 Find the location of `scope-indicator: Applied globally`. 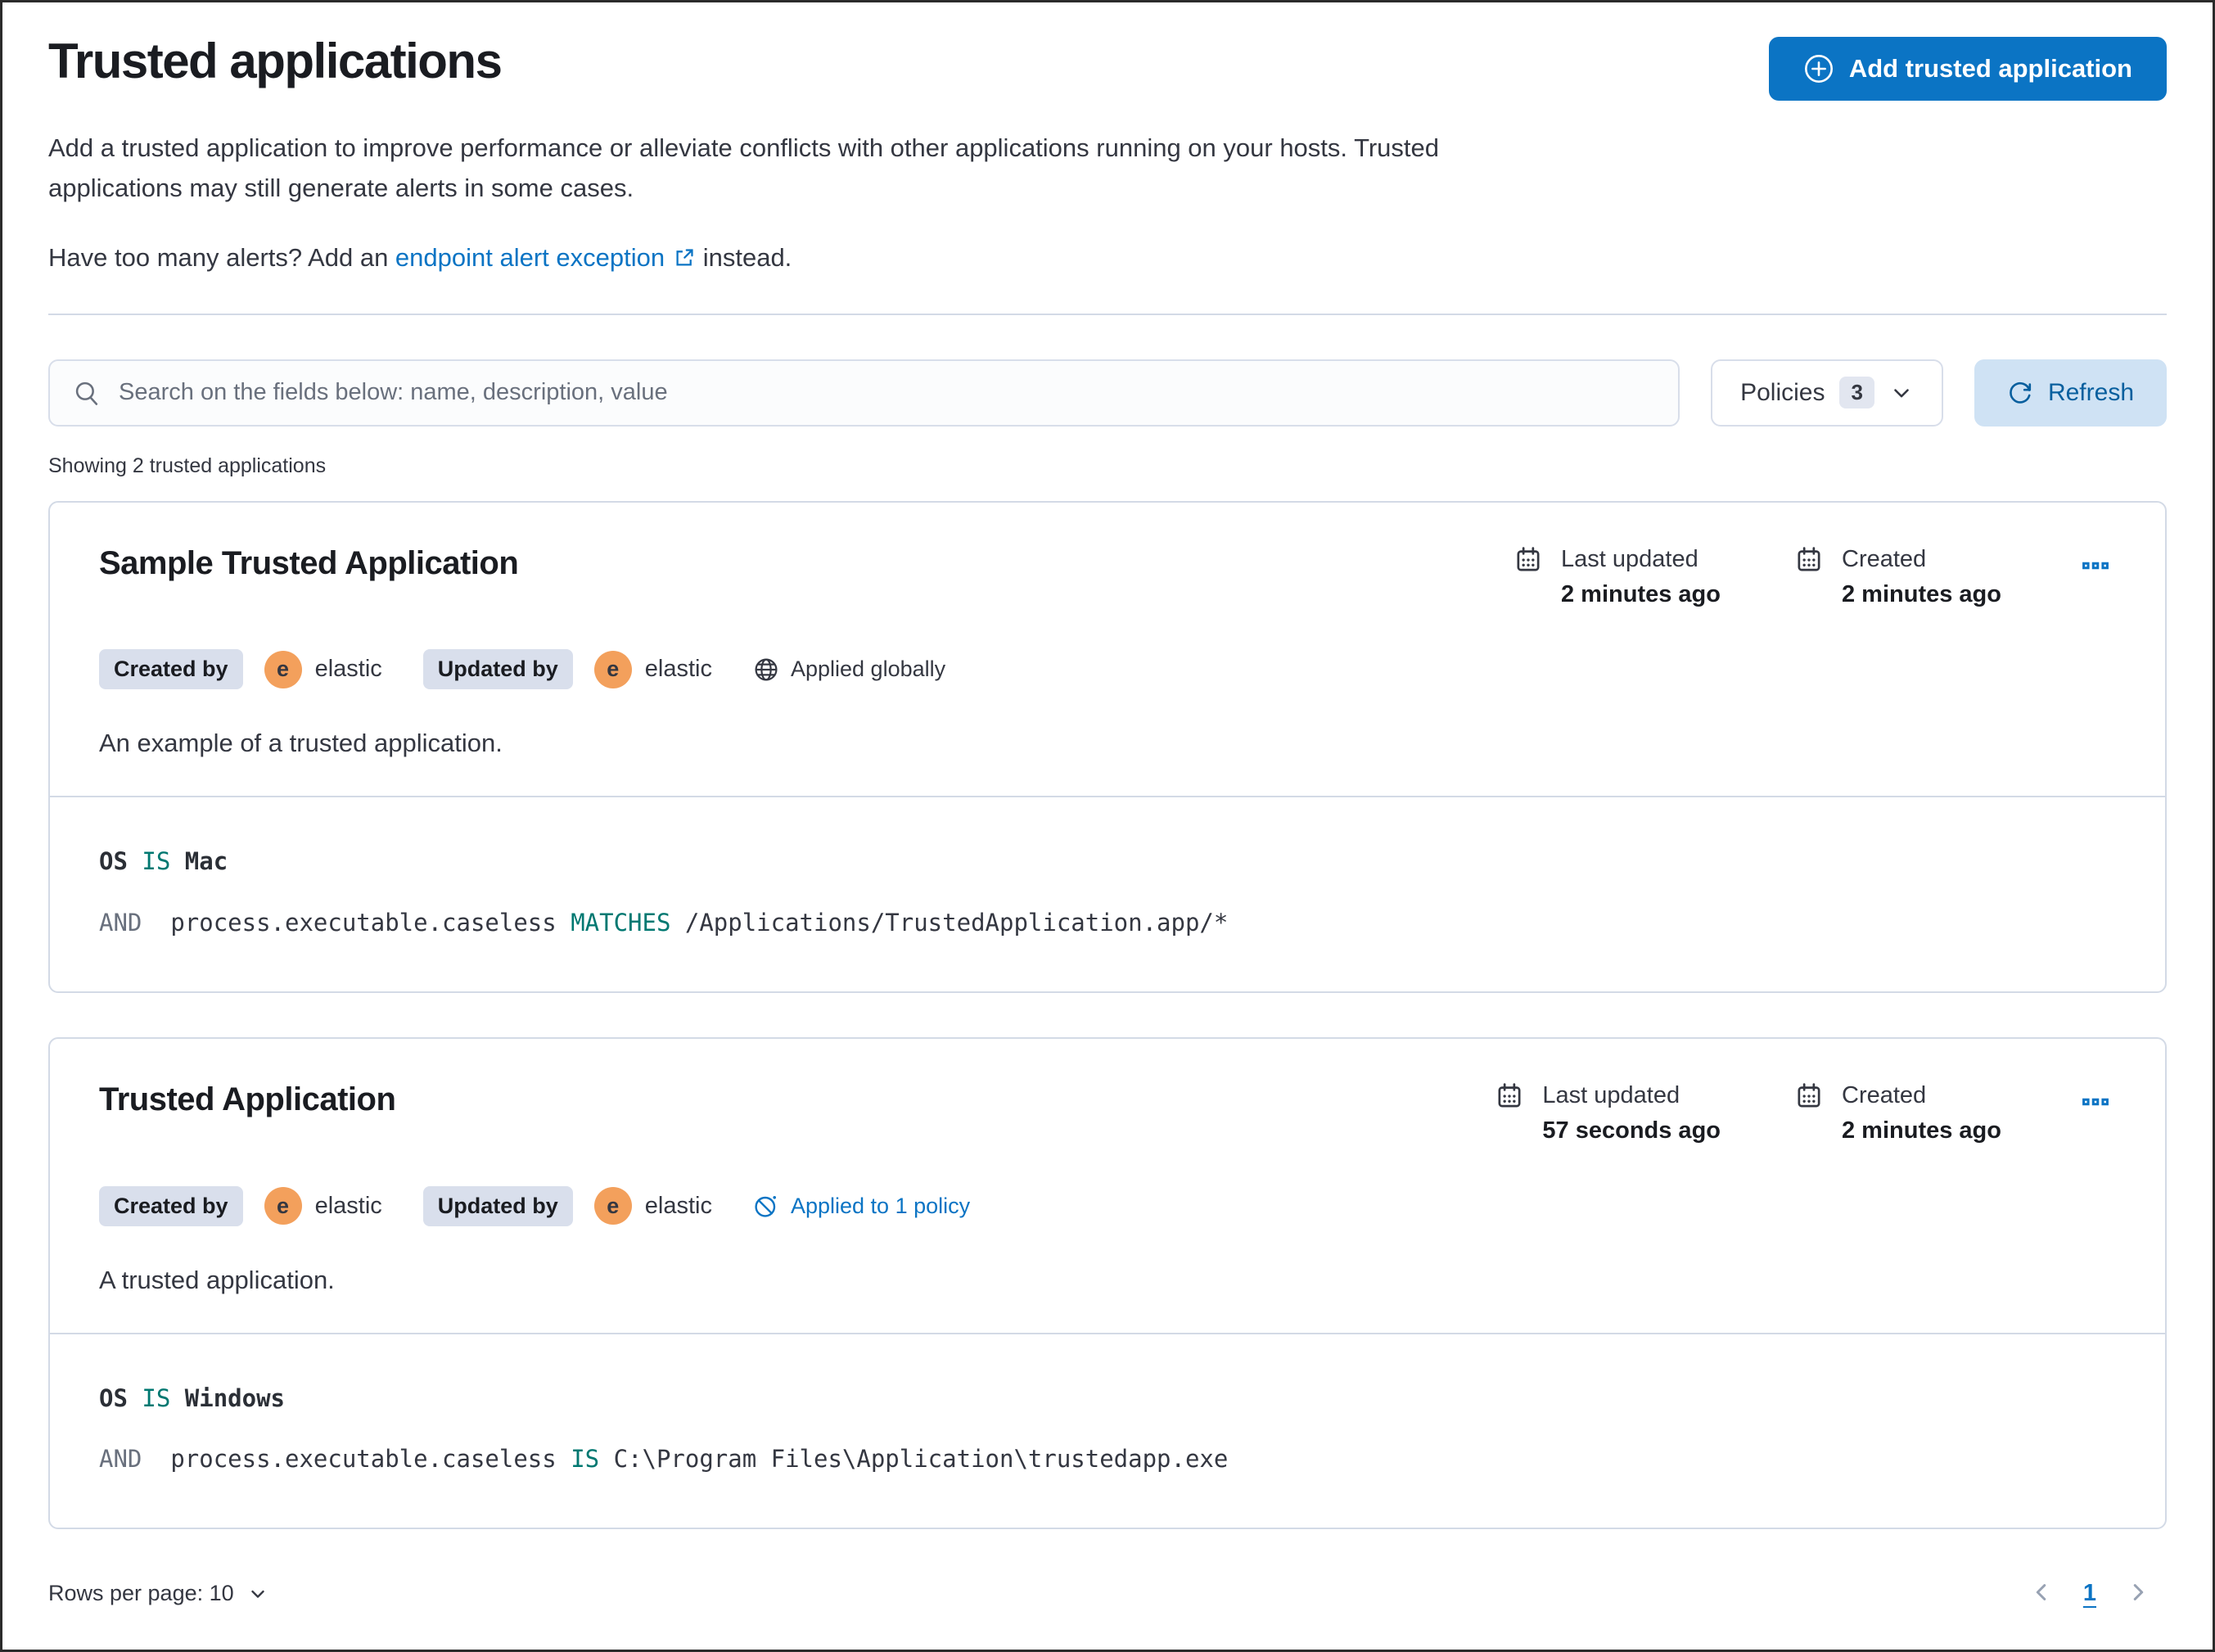

scope-indicator: Applied globally is located at coordinates (849, 670).